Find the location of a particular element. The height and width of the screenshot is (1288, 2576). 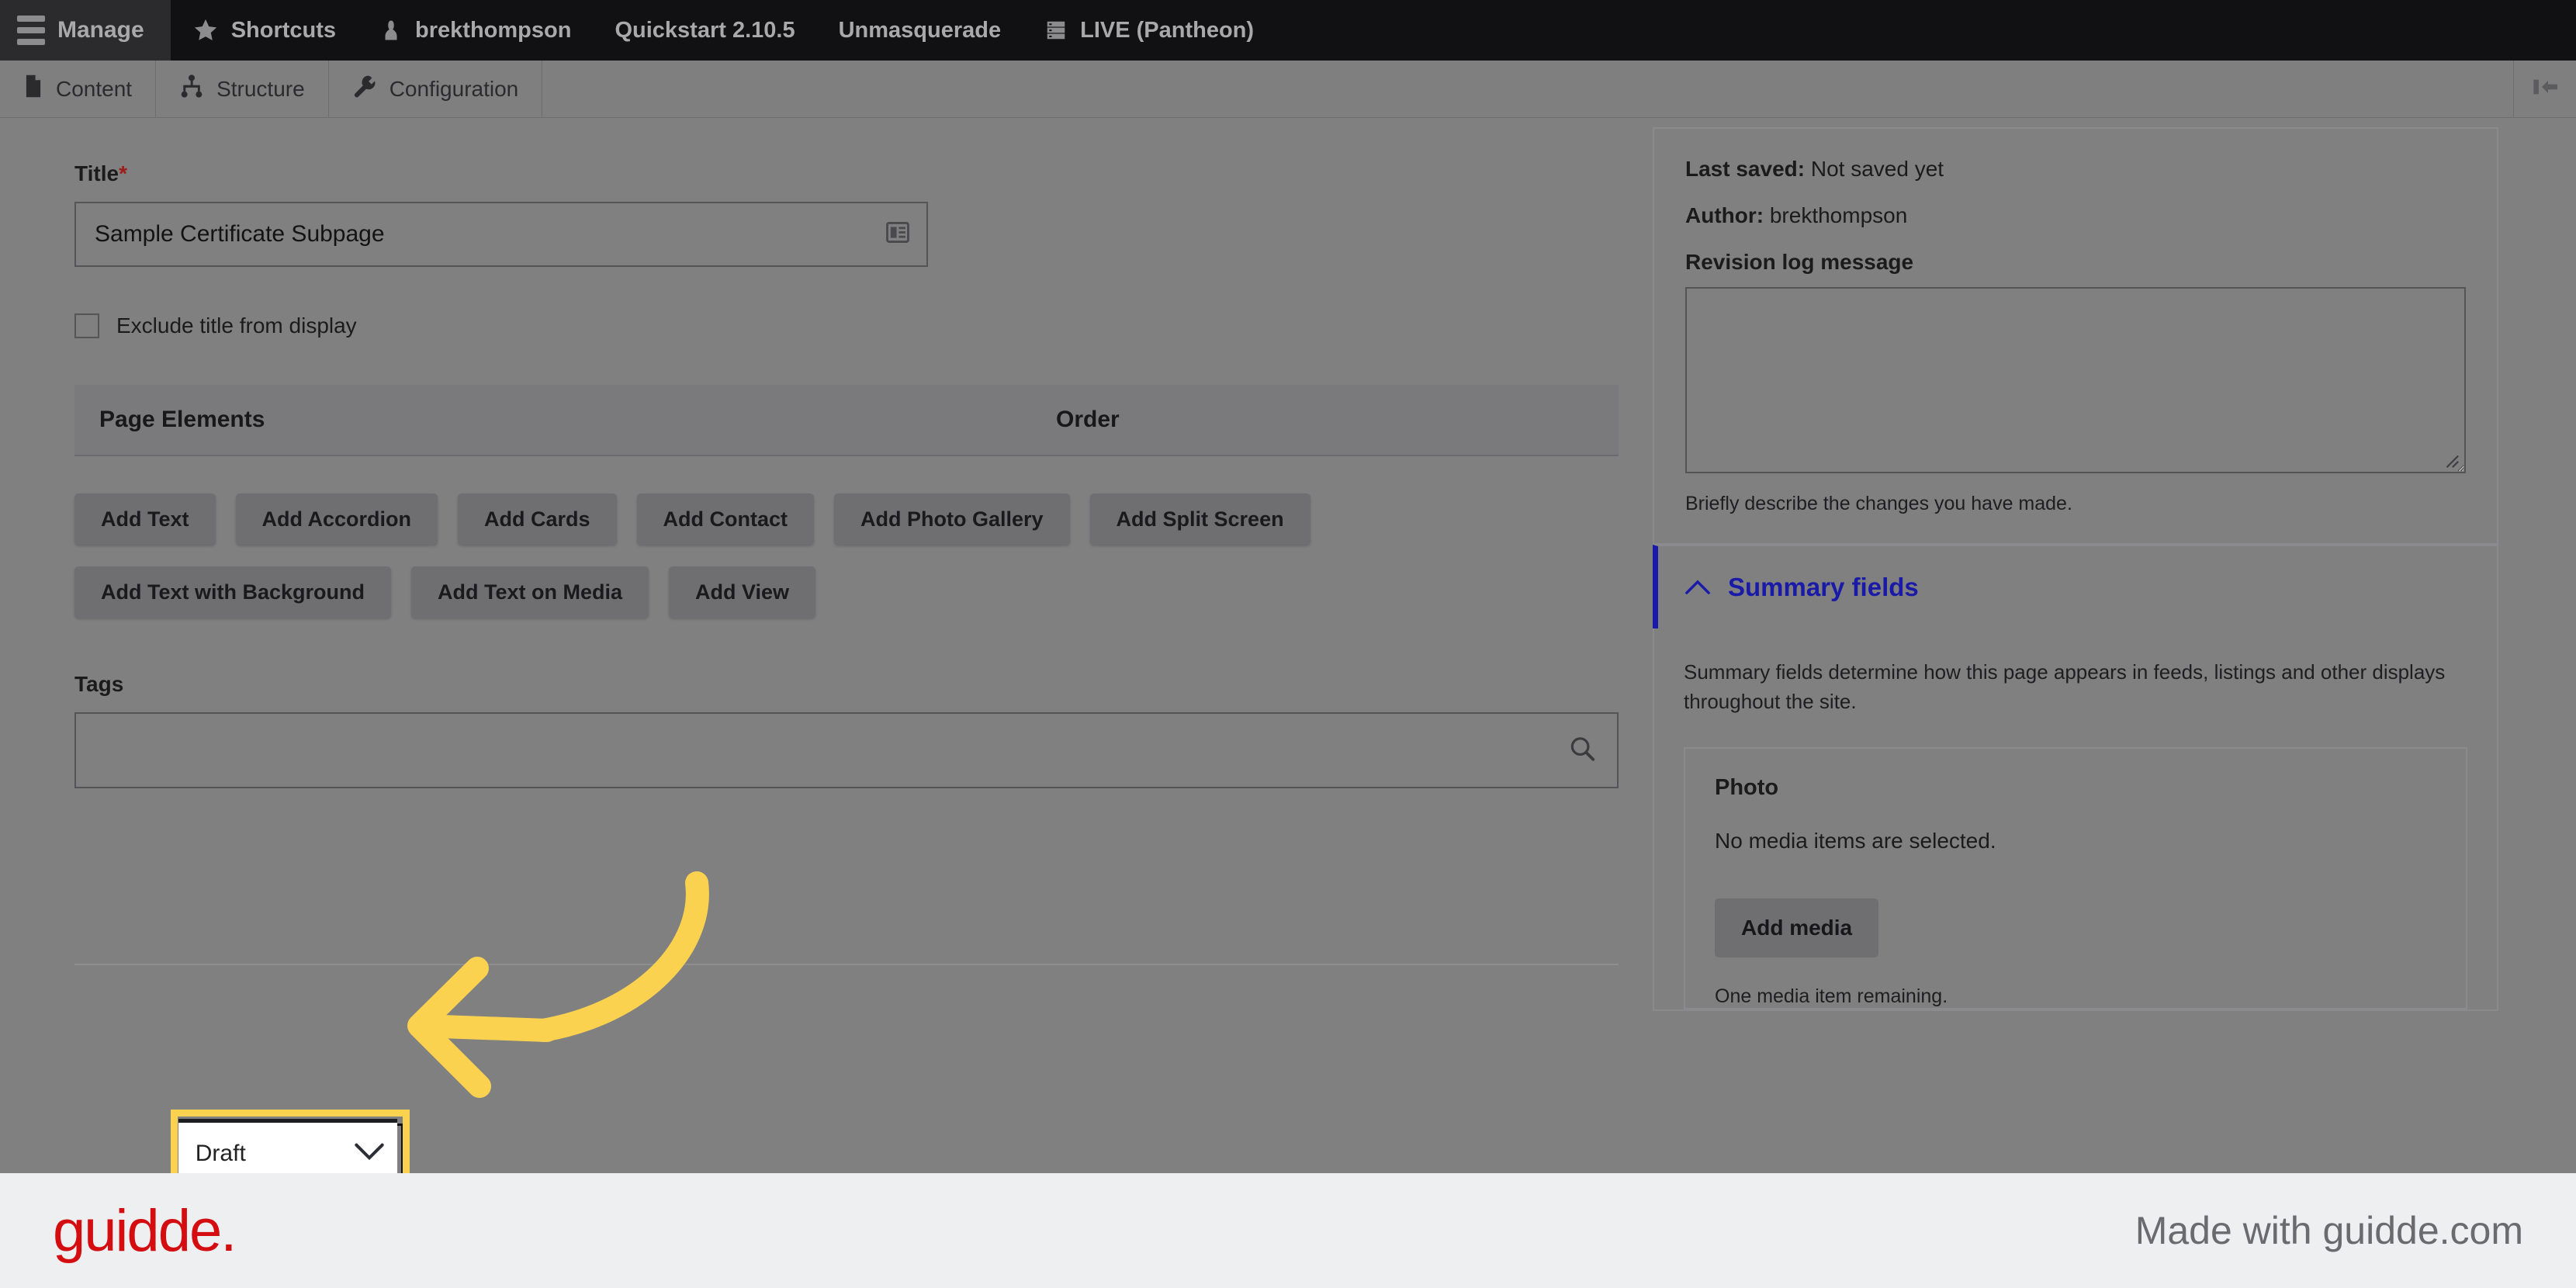

toolbar-orientation-icon is located at coordinates (2544, 89).